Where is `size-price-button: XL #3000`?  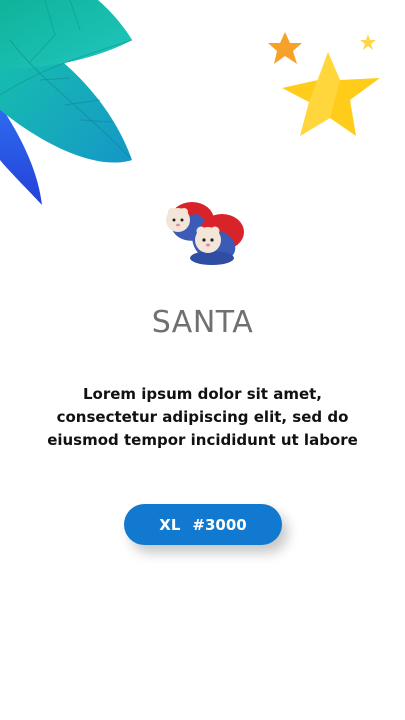 size-price-button: XL #3000 is located at coordinates (203, 524).